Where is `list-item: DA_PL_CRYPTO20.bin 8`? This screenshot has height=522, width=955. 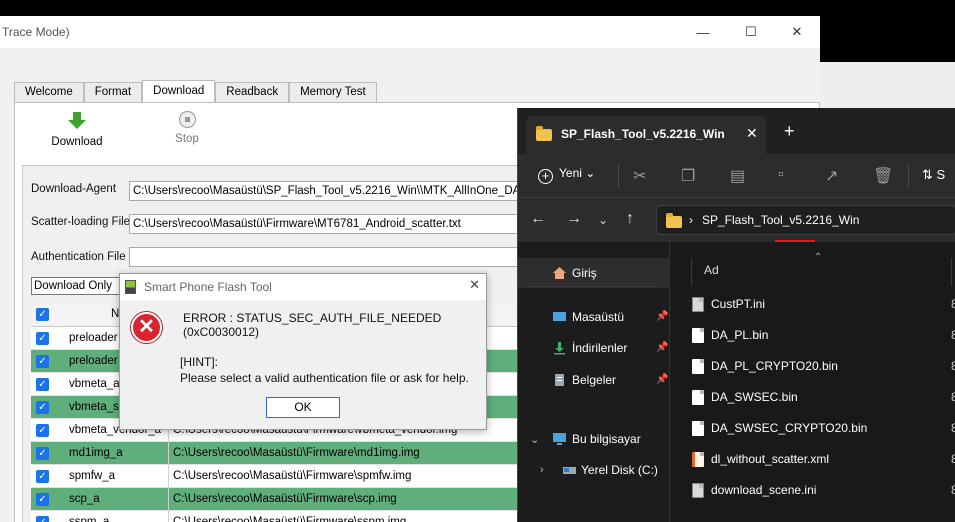
list-item: DA_PL_CRYPTO20.bin 8 is located at coordinates (813, 366).